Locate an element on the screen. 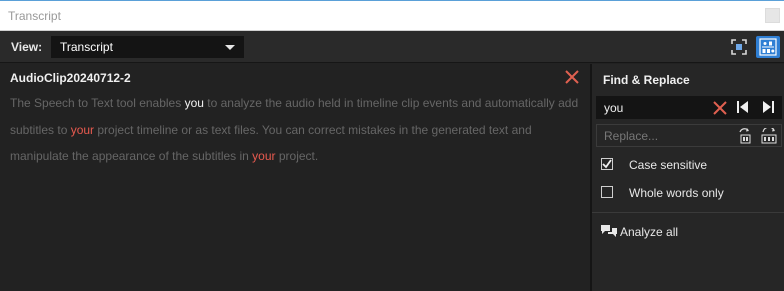 The image size is (784, 291). checkmark-icon is located at coordinates (607, 164).